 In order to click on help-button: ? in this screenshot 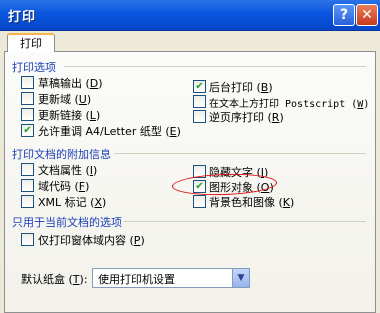, I will do `click(344, 15)`.